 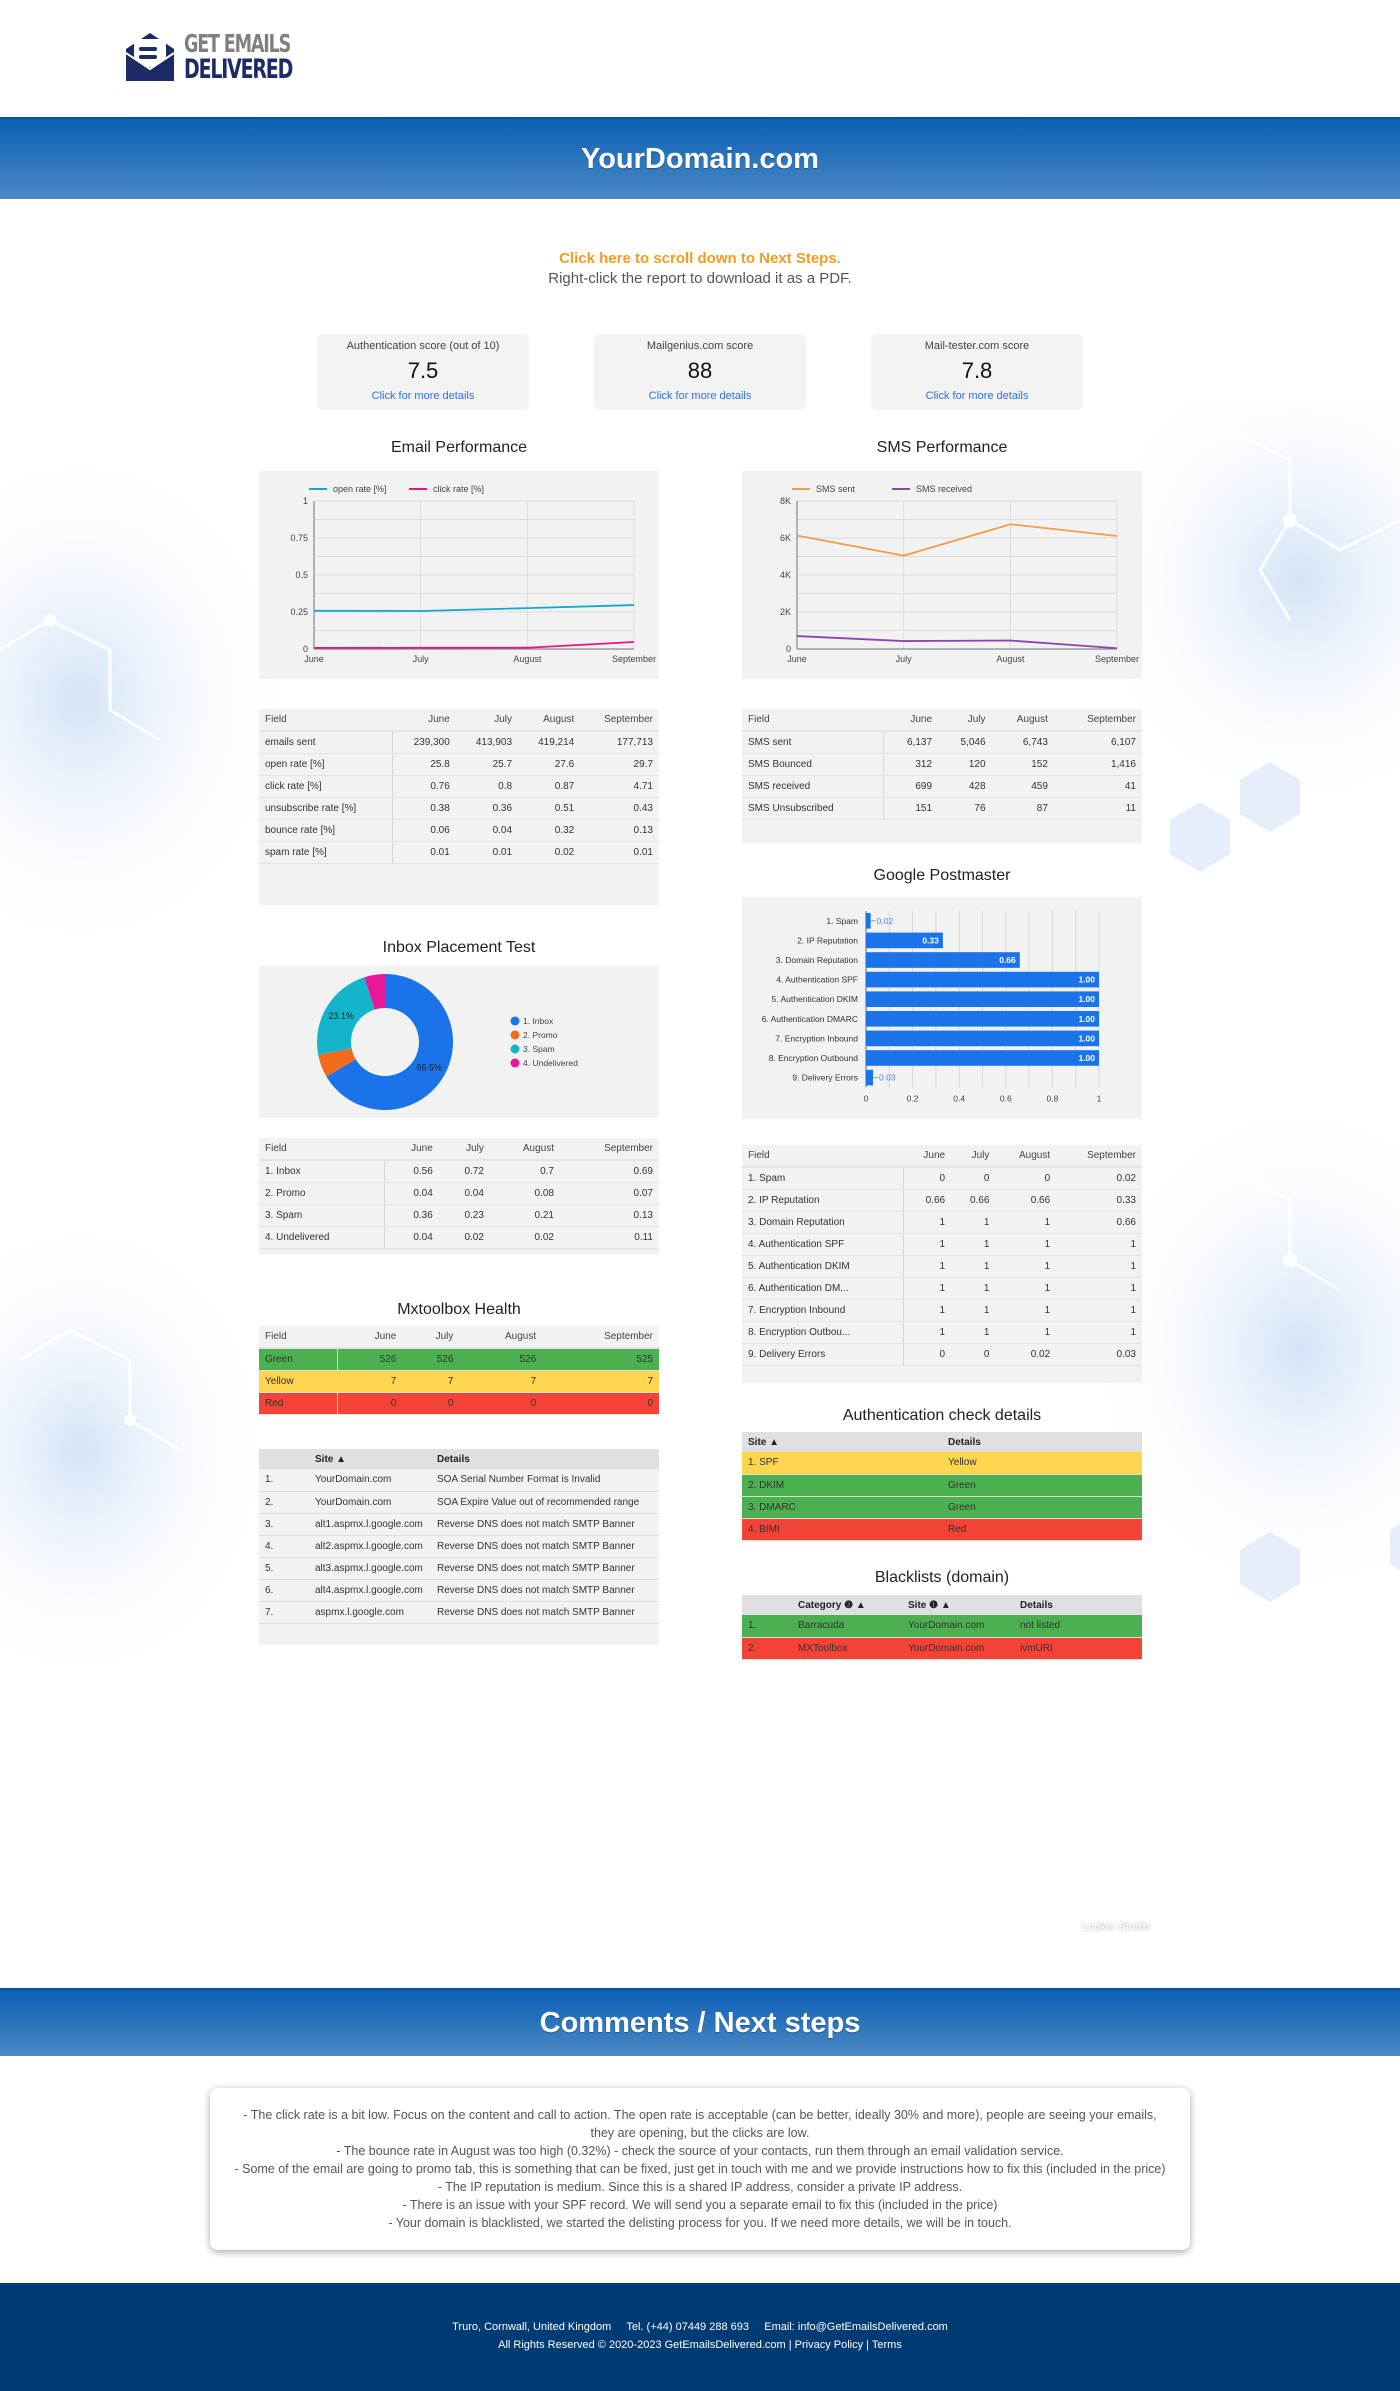 I want to click on pie-data-label: 23.1%, so click(x=341, y=1016).